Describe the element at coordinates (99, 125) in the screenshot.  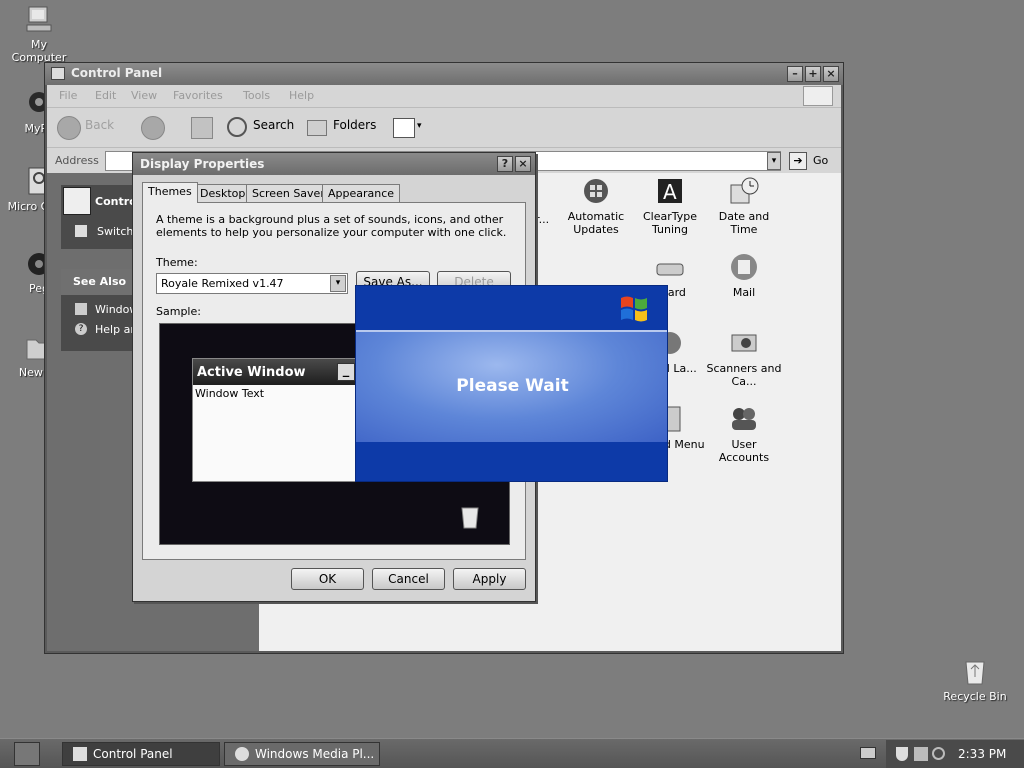
I see `back-button: Back` at that location.